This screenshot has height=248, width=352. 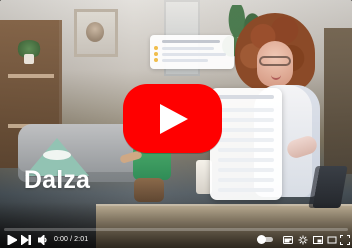 What do you see at coordinates (57, 180) in the screenshot?
I see `logo-text: Dalza` at bounding box center [57, 180].